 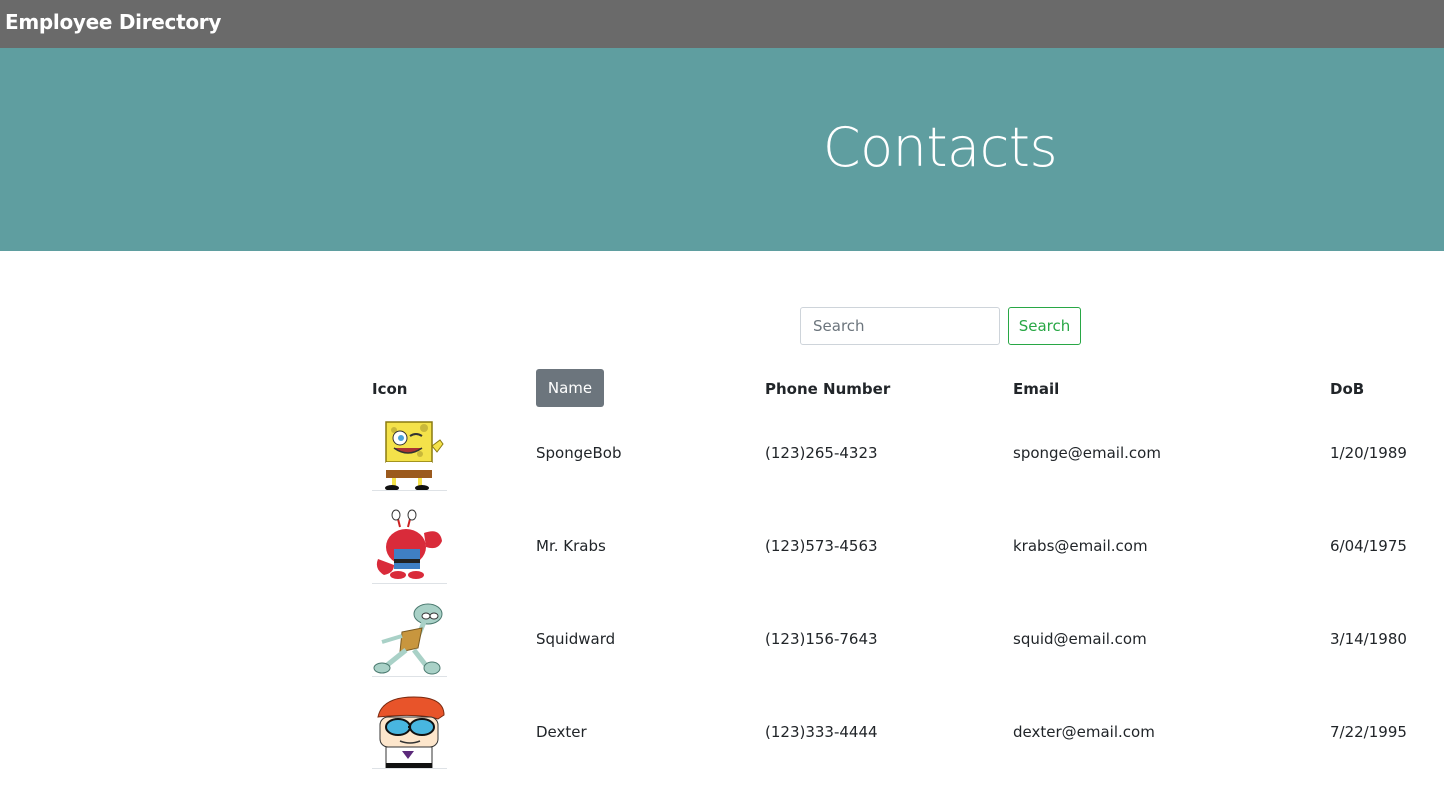 I want to click on sort-by-name-button: Name, so click(x=570, y=388).